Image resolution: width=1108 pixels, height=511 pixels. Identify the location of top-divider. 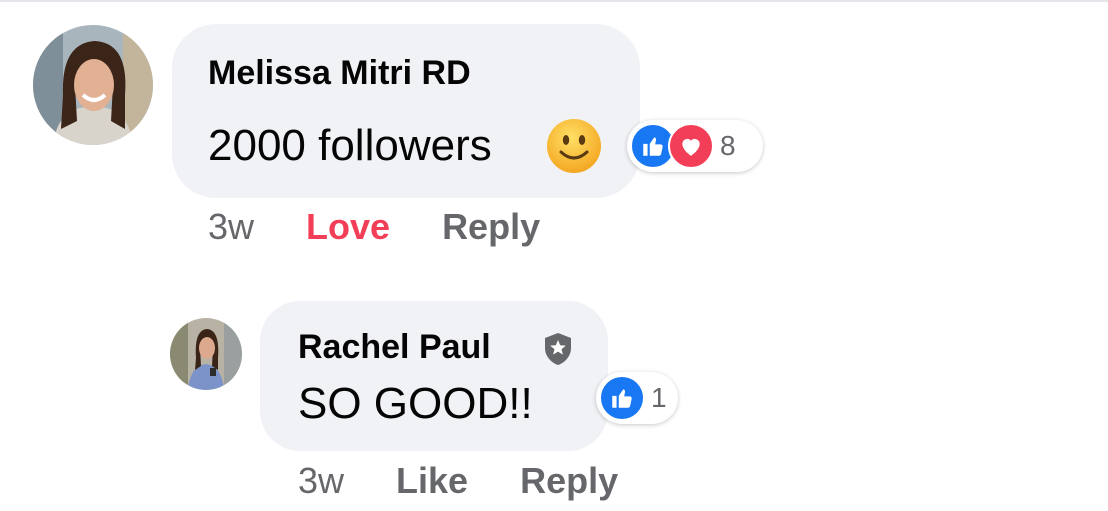
(554, 1).